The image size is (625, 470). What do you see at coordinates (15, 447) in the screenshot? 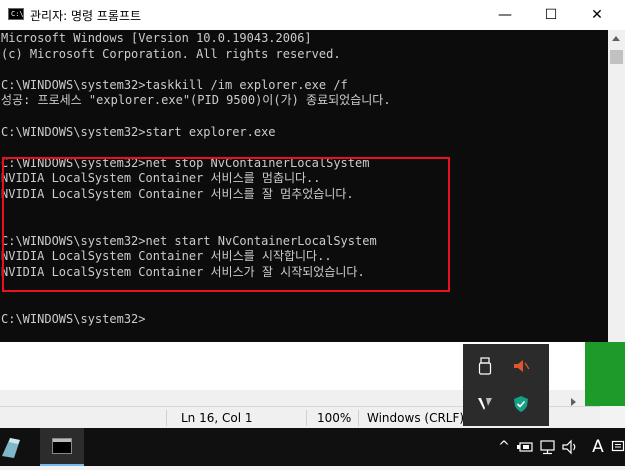
I see `app-icon` at bounding box center [15, 447].